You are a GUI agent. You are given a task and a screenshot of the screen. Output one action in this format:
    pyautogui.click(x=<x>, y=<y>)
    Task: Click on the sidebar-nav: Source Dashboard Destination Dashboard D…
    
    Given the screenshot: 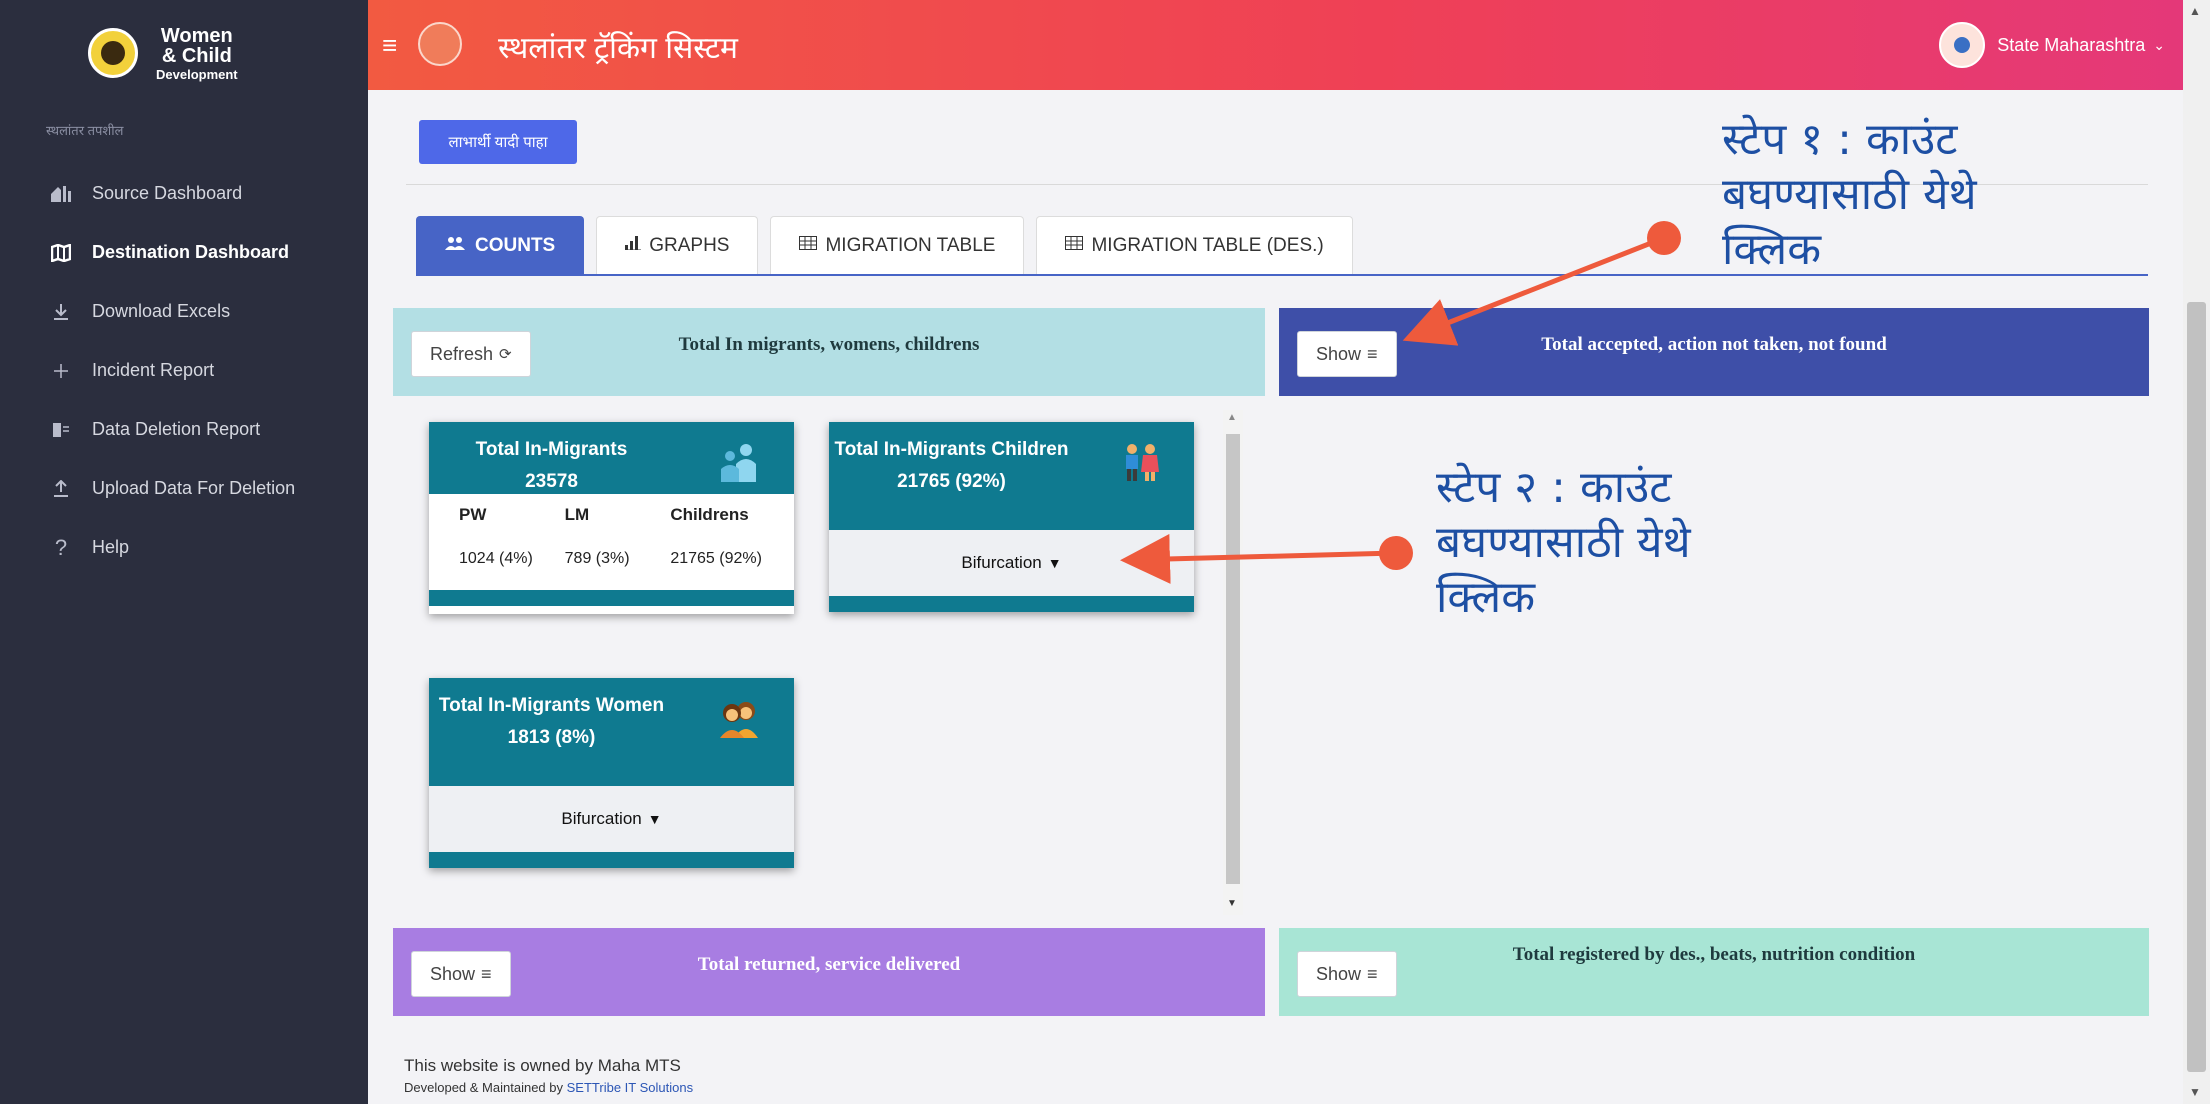 What is the action you would take?
    pyautogui.click(x=172, y=370)
    